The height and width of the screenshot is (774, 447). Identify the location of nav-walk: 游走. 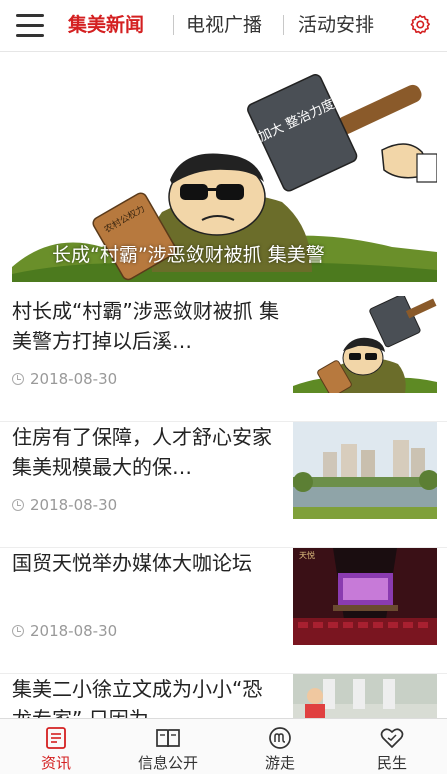
(280, 746).